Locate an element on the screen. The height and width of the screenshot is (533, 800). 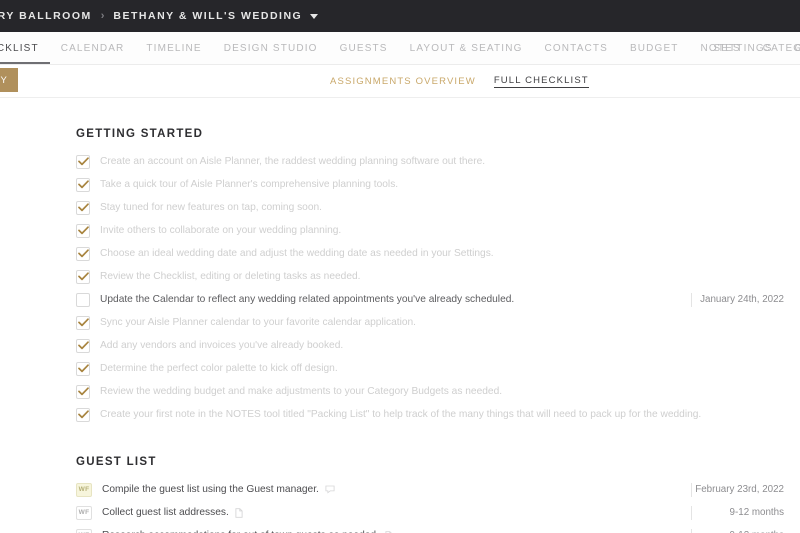
tab-checklist: ECKLIST is located at coordinates (25, 48).